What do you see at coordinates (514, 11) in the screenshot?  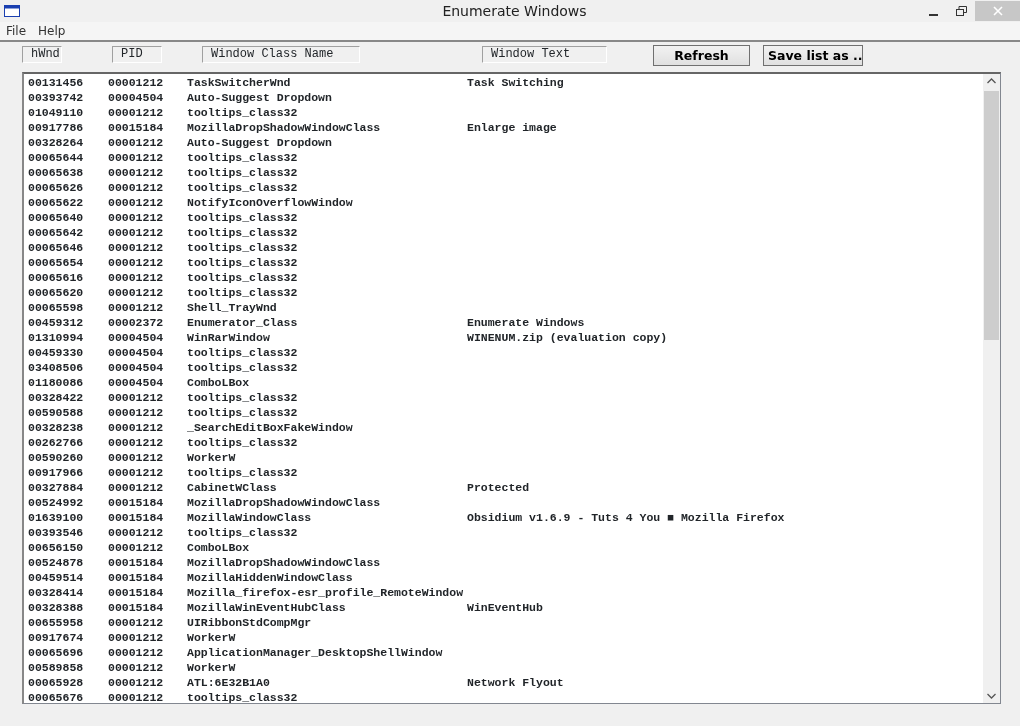 I see `window-title: Enumerate Windows` at bounding box center [514, 11].